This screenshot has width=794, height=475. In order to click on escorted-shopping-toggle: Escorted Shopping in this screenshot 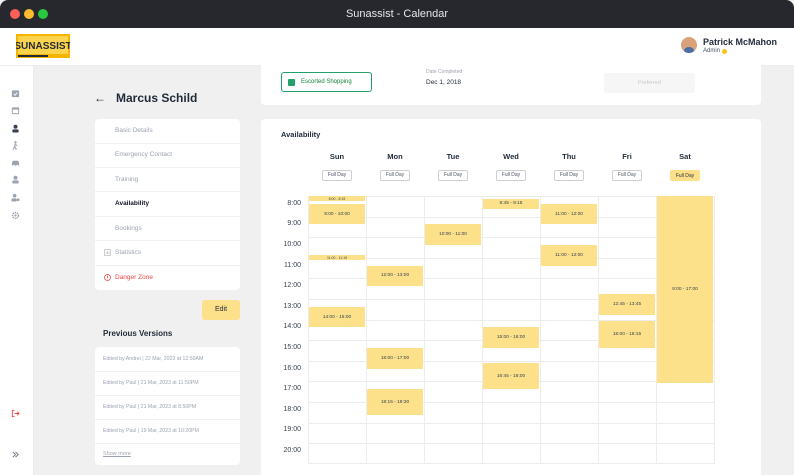, I will do `click(326, 82)`.